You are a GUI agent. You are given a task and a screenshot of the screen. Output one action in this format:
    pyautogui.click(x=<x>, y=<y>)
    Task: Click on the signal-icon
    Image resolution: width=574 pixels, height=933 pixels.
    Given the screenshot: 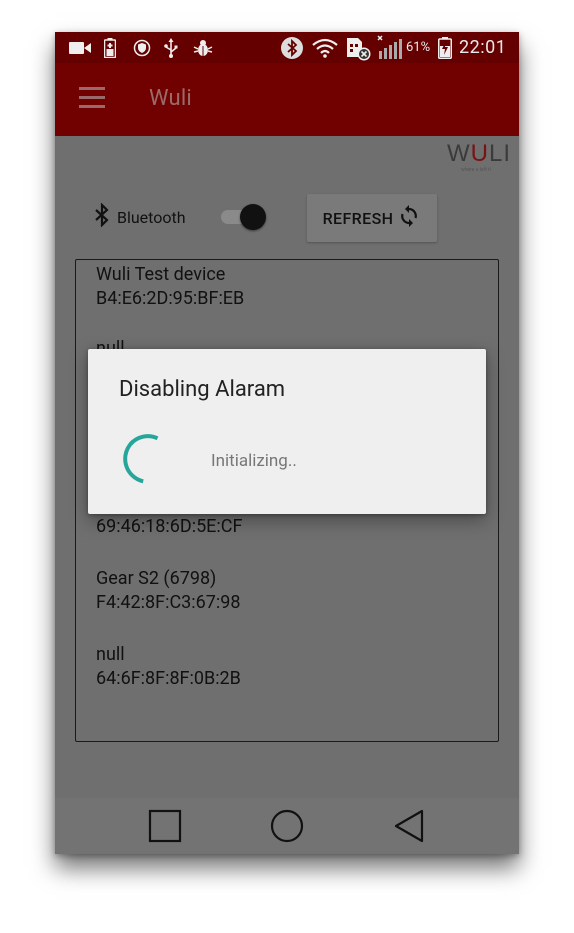 What is the action you would take?
    pyautogui.click(x=390, y=47)
    